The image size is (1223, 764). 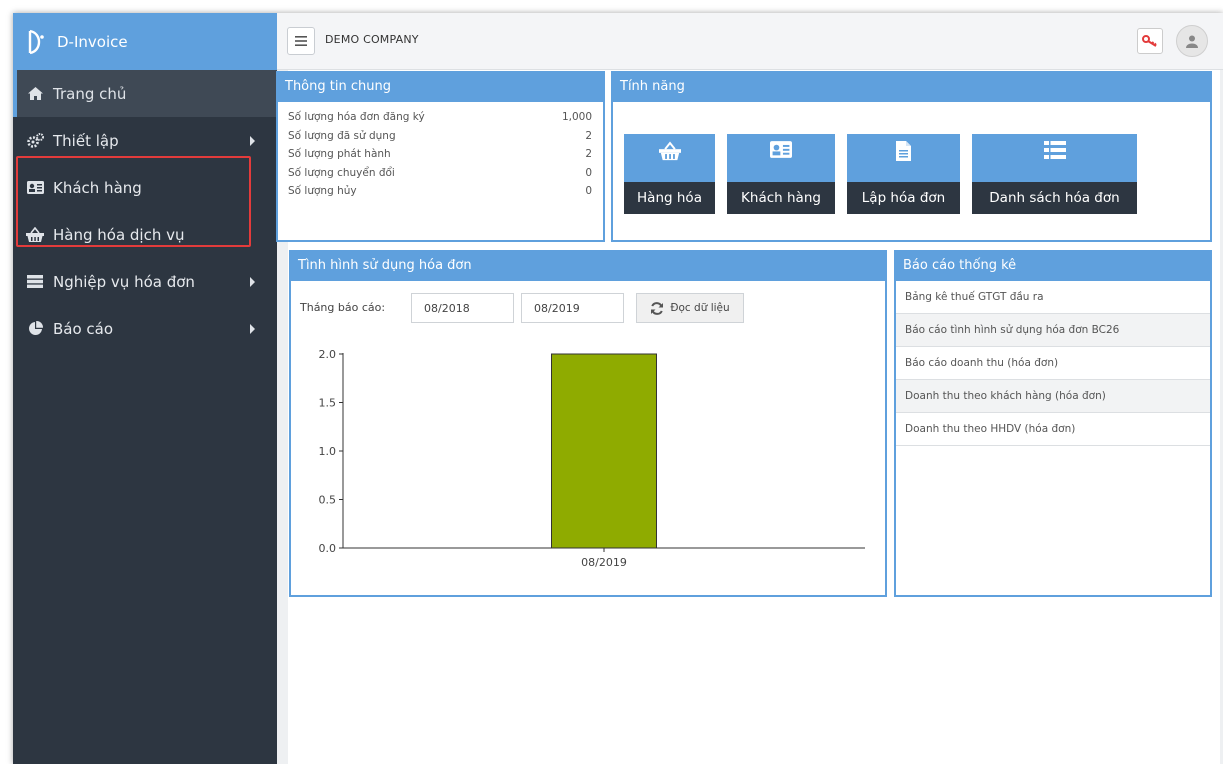 I want to click on report-link-revenue-by-product: Doanh thu theo HHDV (hóa đơn), so click(x=1053, y=429).